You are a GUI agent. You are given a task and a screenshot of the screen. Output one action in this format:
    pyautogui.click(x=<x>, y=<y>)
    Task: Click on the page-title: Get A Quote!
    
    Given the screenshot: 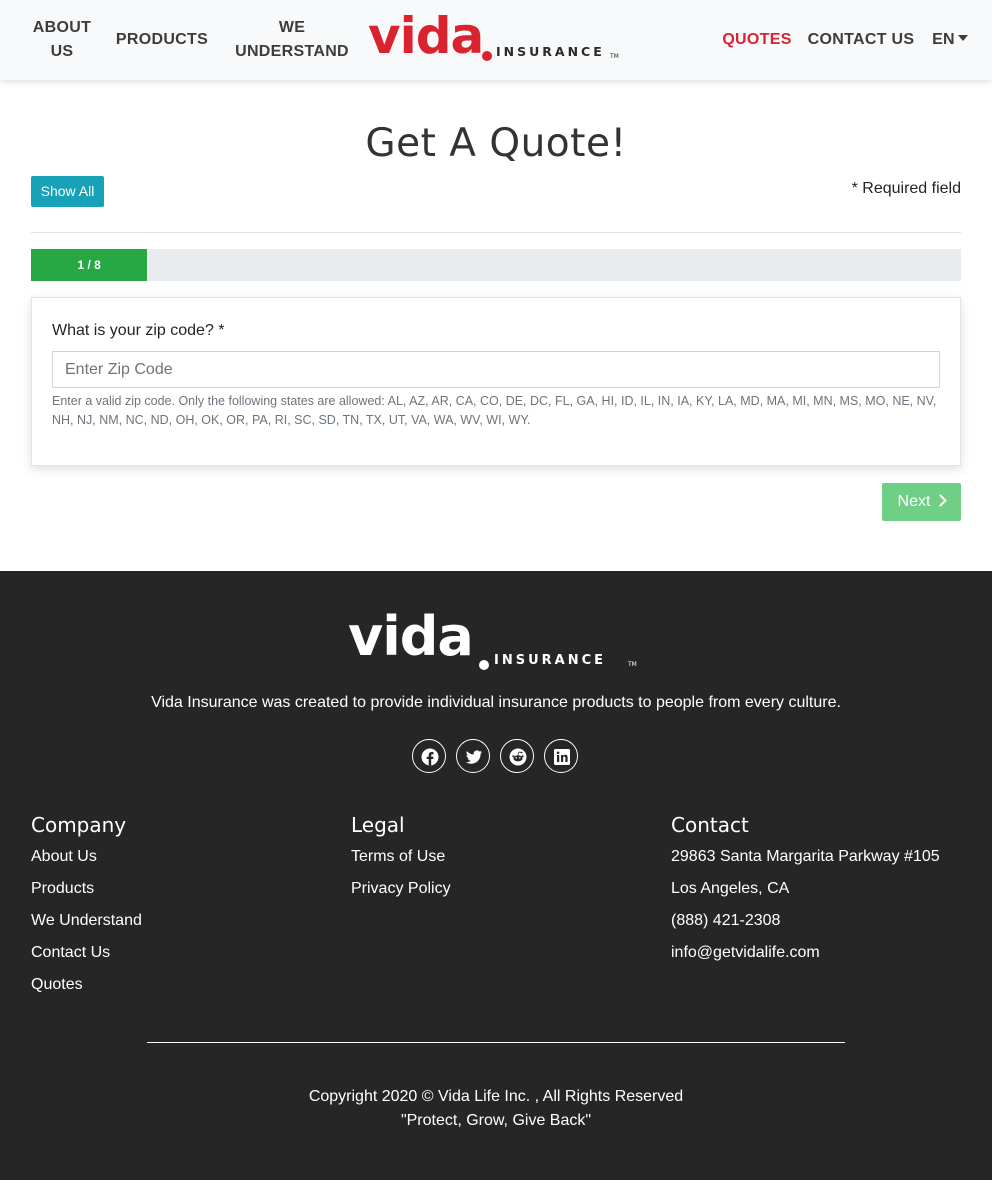 What is the action you would take?
    pyautogui.click(x=496, y=143)
    